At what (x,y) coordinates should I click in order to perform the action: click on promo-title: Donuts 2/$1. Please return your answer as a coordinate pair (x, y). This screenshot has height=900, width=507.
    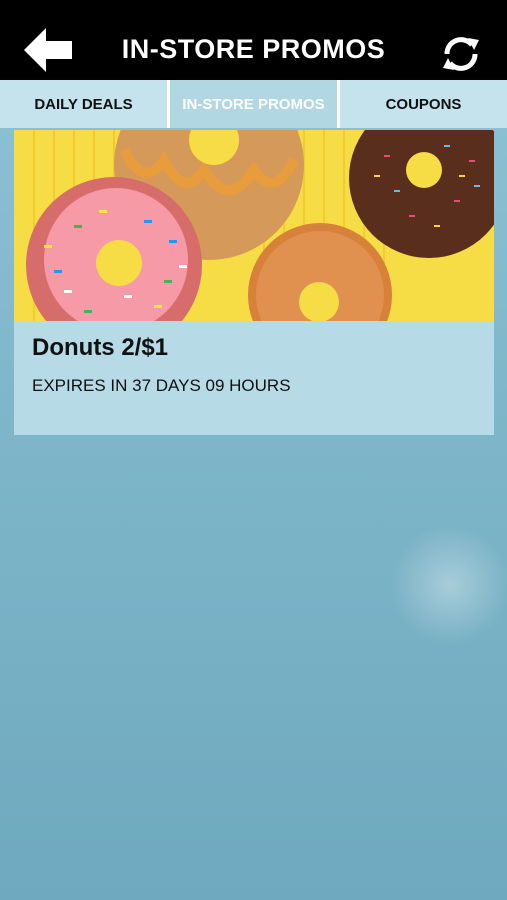
    Looking at the image, I should click on (100, 347).